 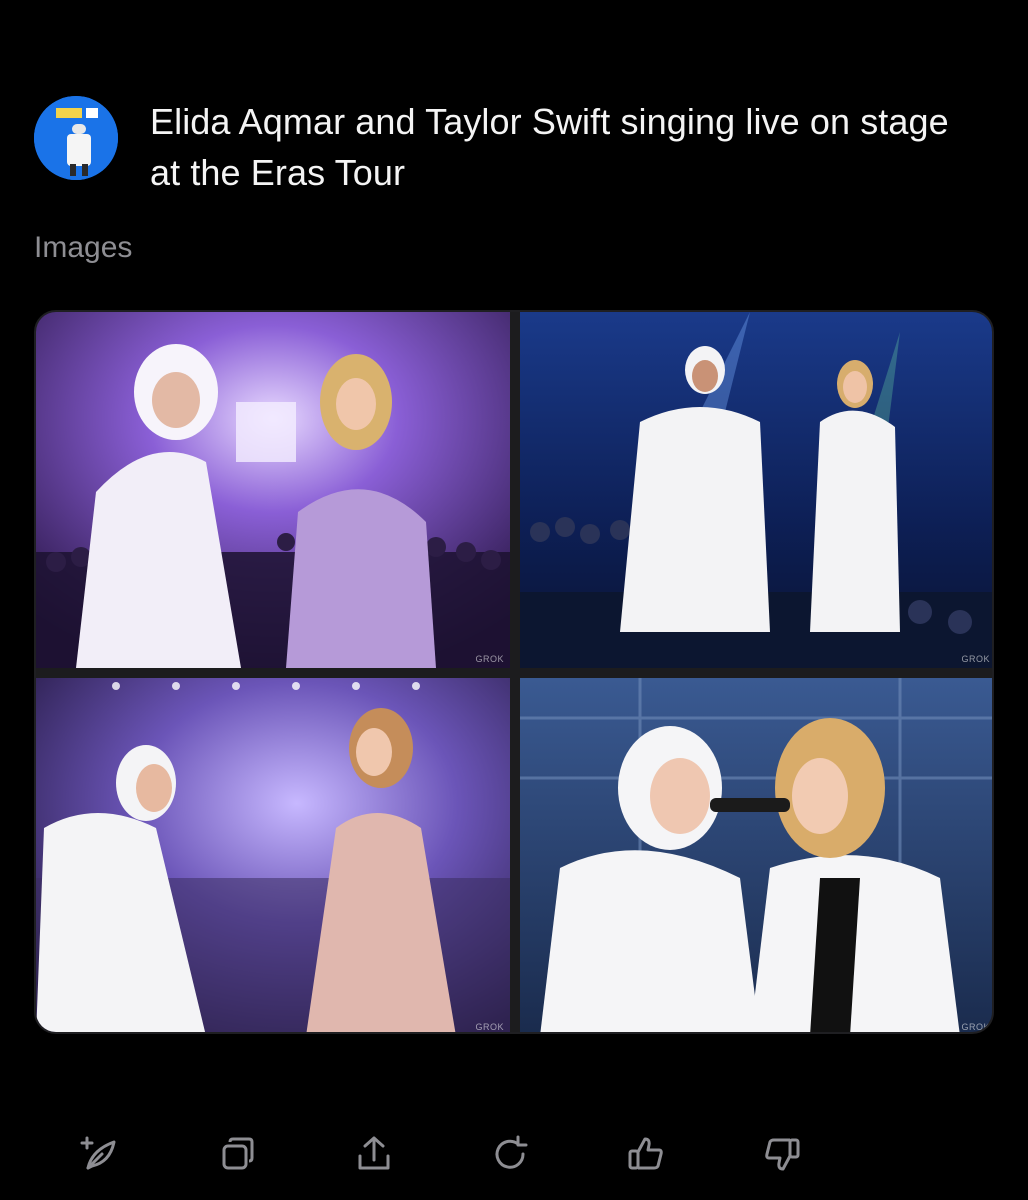 I want to click on generated-image-3: GROK, so click(x=273, y=855).